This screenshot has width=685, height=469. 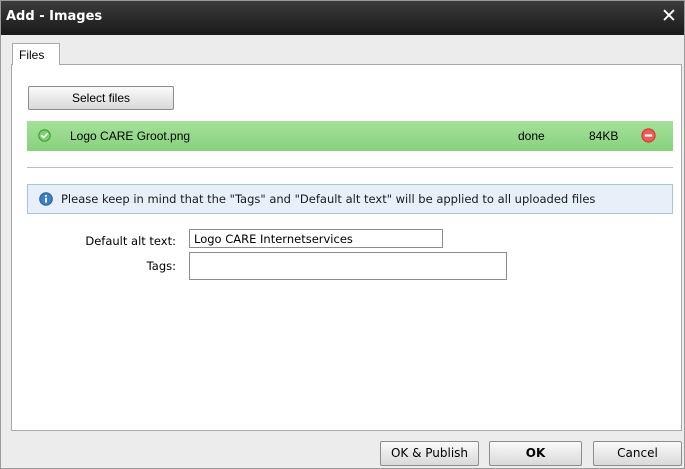 What do you see at coordinates (316, 238) in the screenshot?
I see `default-alt-text-input` at bounding box center [316, 238].